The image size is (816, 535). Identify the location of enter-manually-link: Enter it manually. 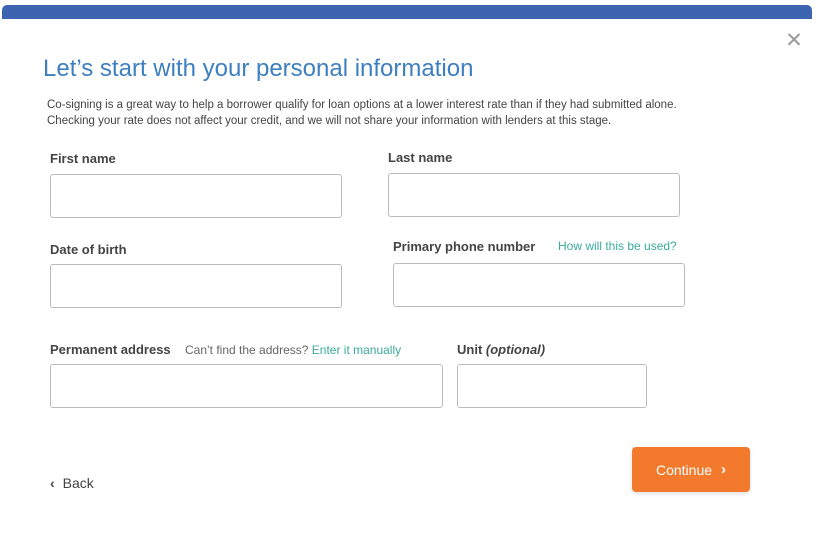
(356, 350).